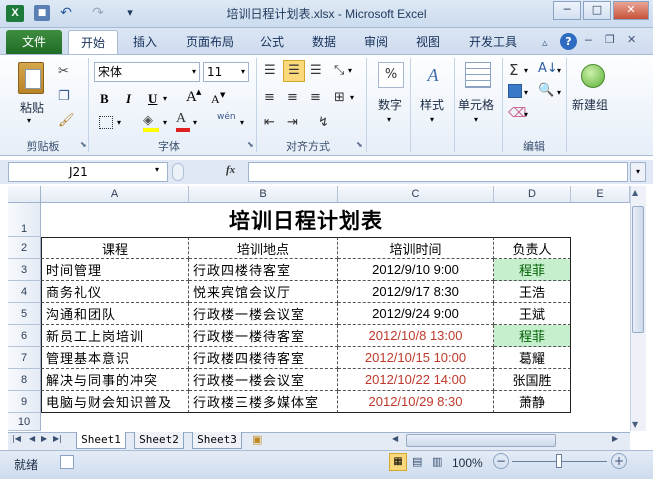  I want to click on course-cell: 解决与同事的冲突, so click(115, 380).